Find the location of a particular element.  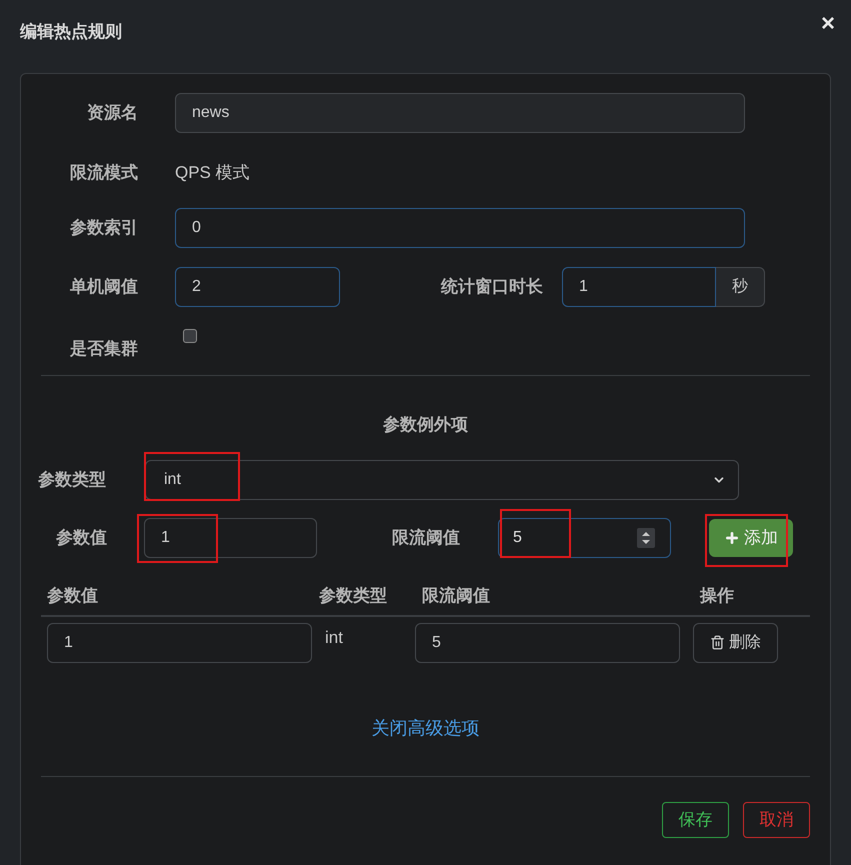

add-button: 添加 is located at coordinates (751, 537).